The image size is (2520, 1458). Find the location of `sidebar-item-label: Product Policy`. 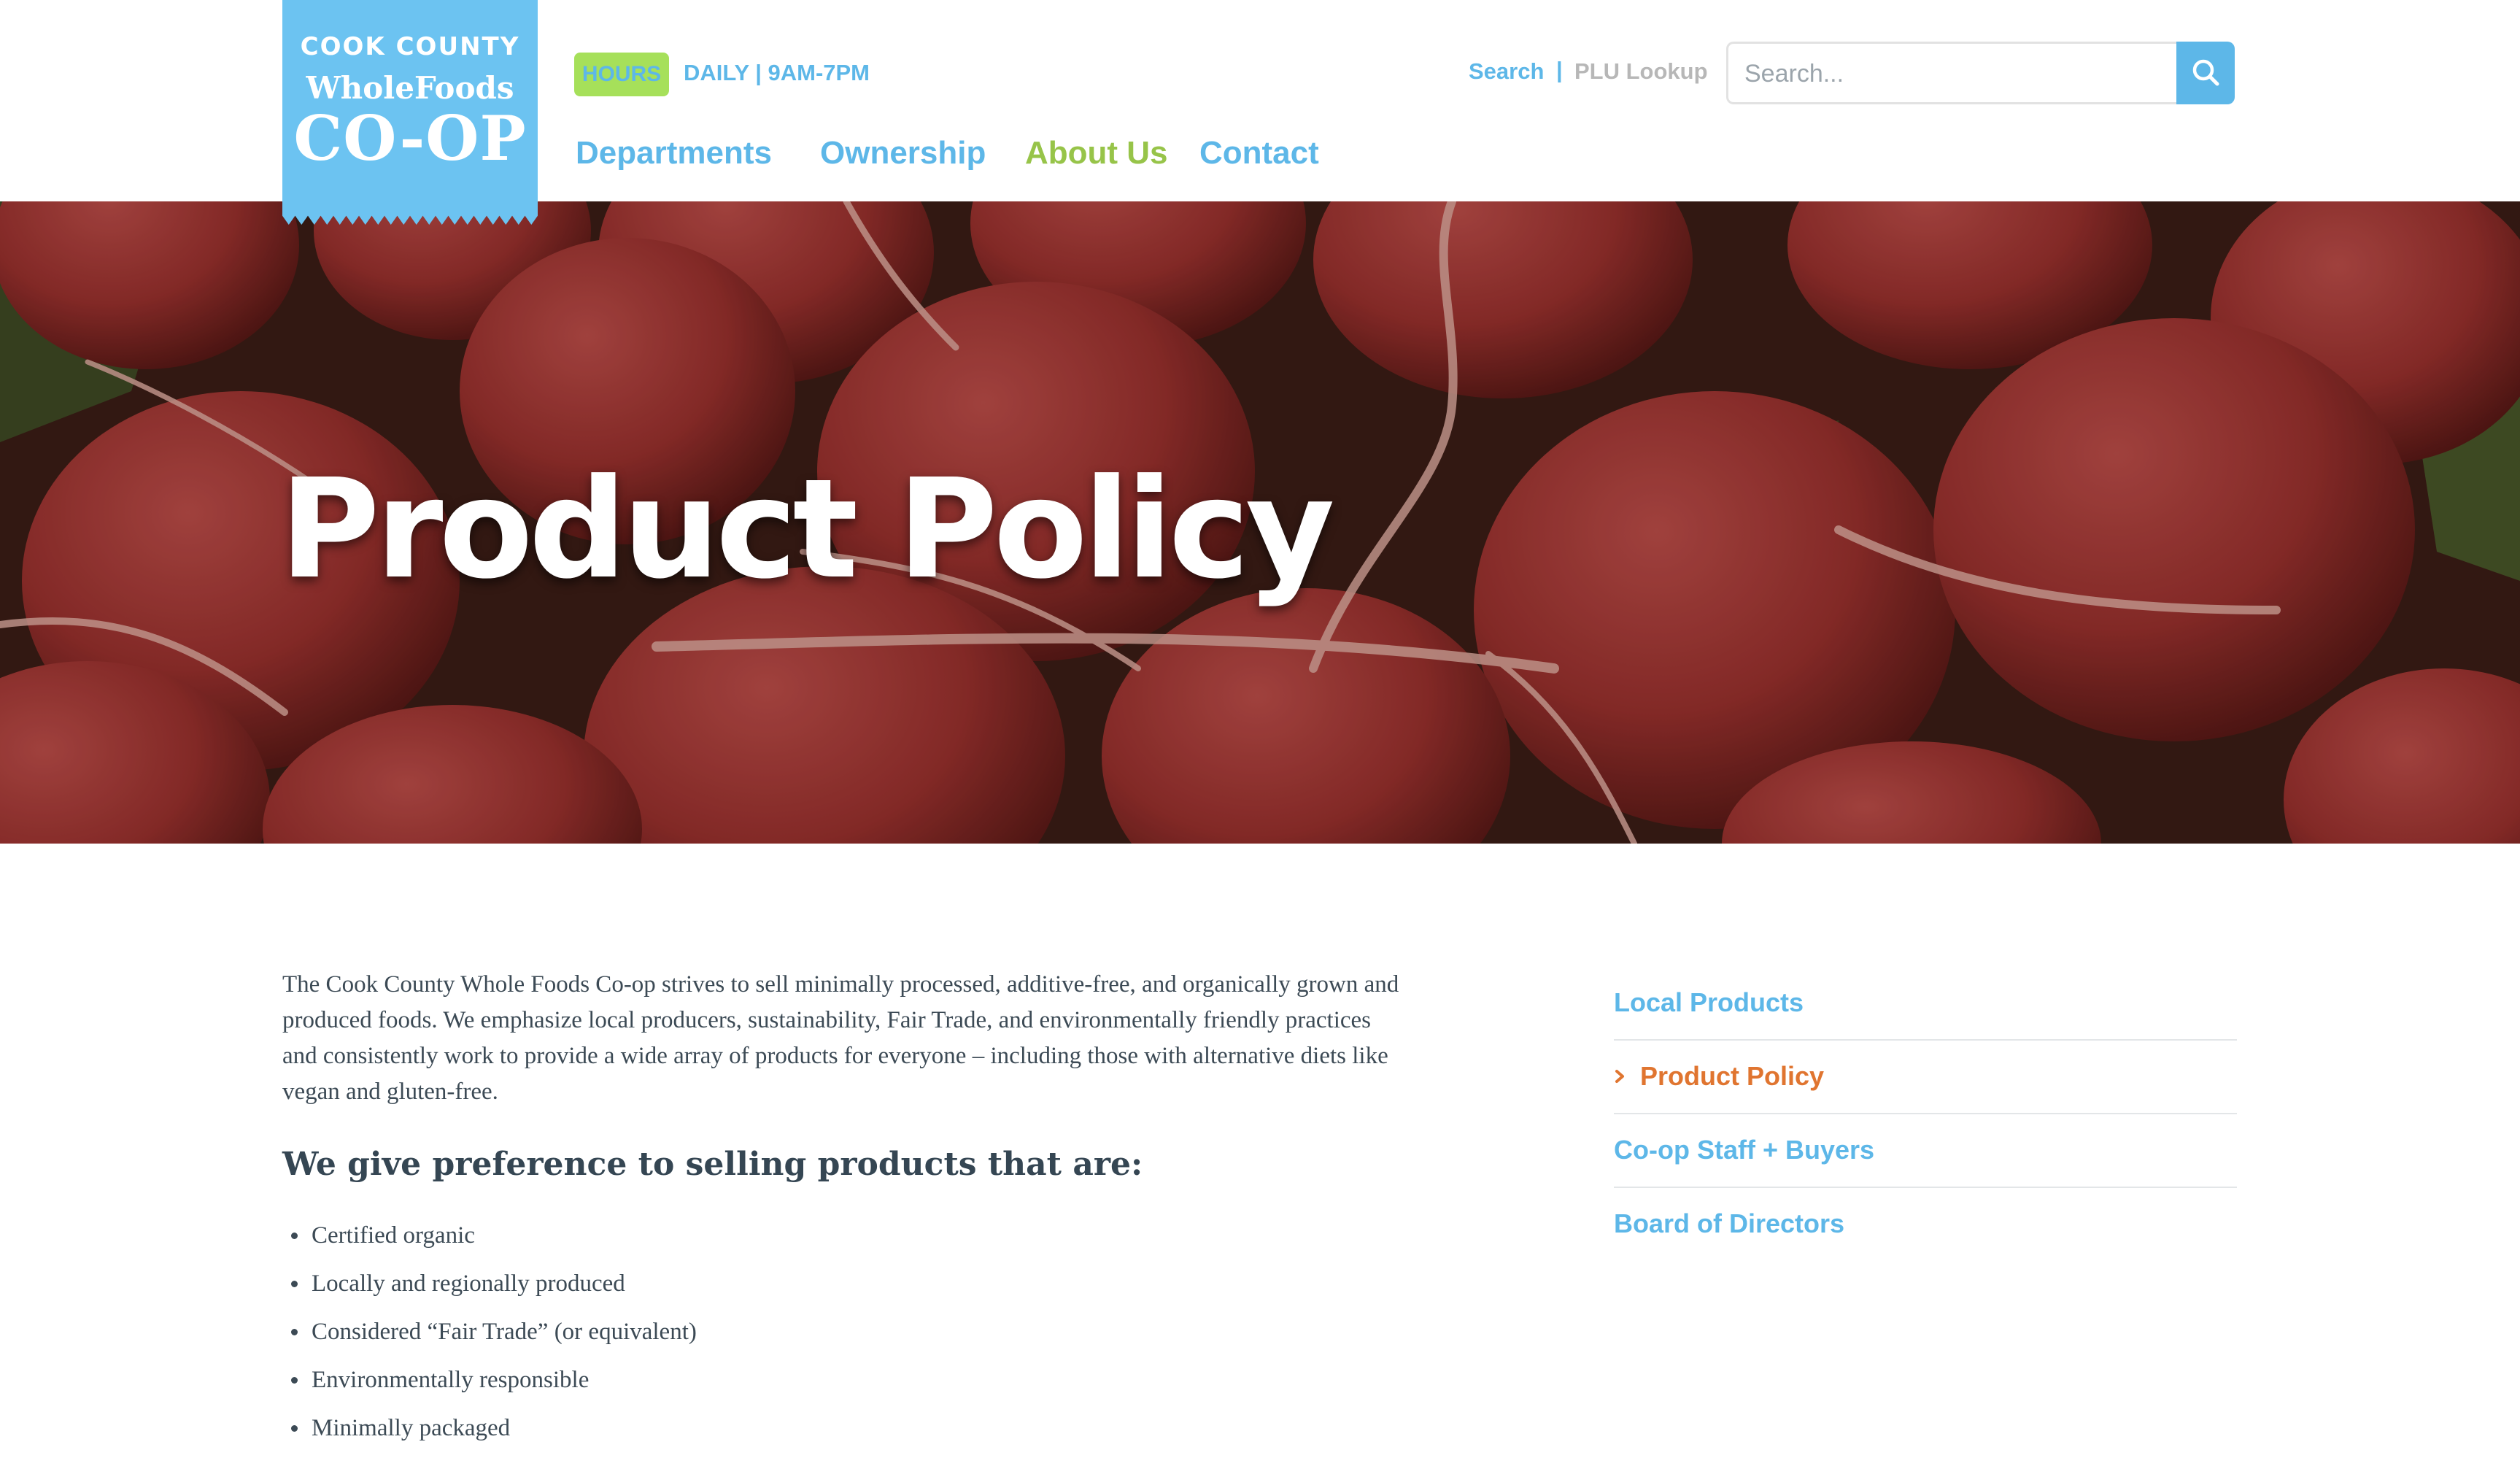

sidebar-item-label: Product Policy is located at coordinates (1732, 1076).